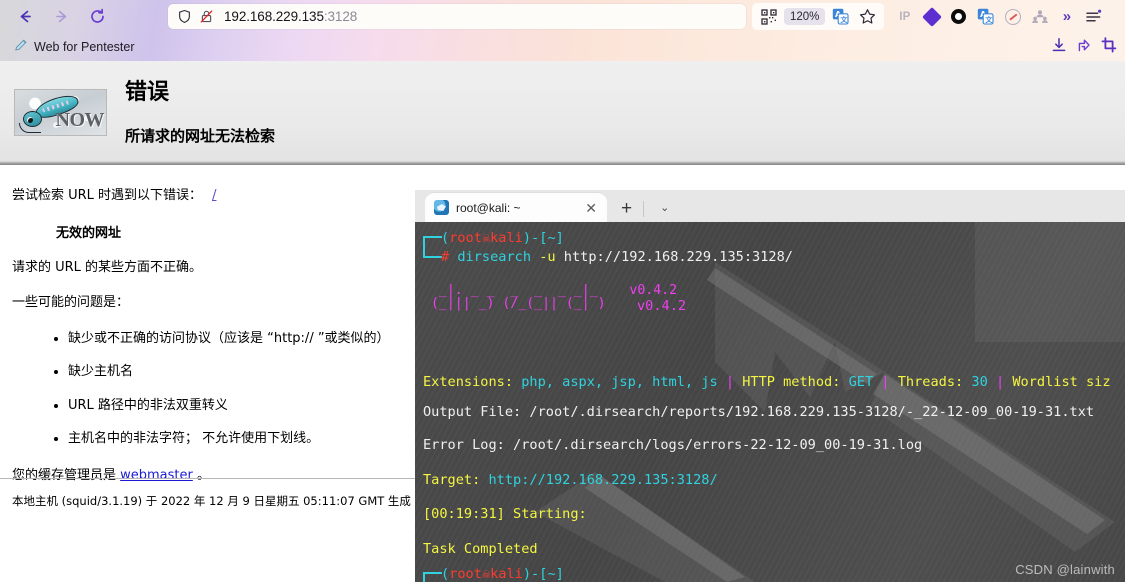  I want to click on circle-extension-icon, so click(958, 16).